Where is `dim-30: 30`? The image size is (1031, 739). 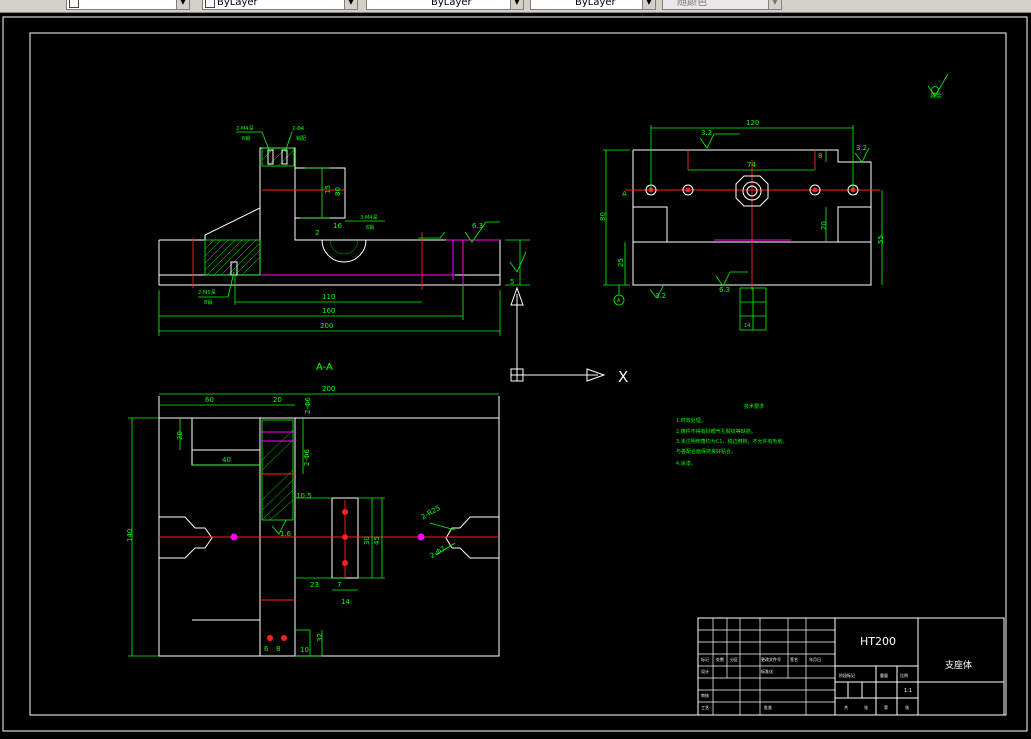
dim-30: 30 is located at coordinates (367, 540).